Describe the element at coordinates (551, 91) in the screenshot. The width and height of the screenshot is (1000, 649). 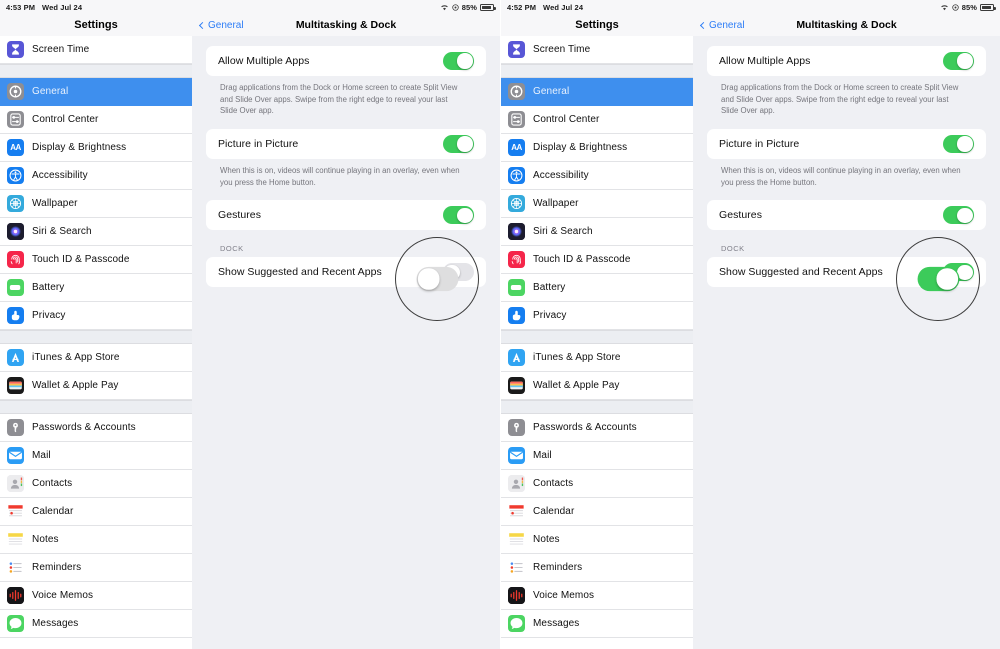
I see `sidebar-item-label: General` at that location.